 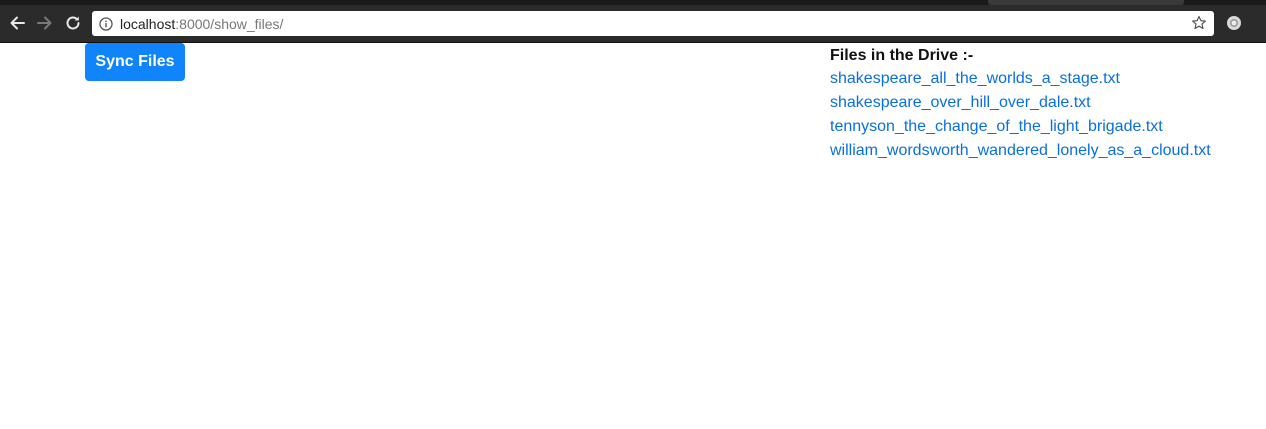 I want to click on address-bar: localhost:8000/show_files/, so click(x=653, y=23).